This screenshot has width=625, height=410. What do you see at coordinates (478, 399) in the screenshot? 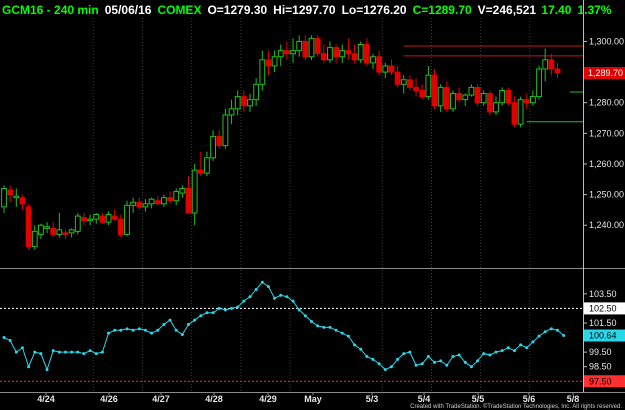
I see `x-tick-label: 5/5` at bounding box center [478, 399].